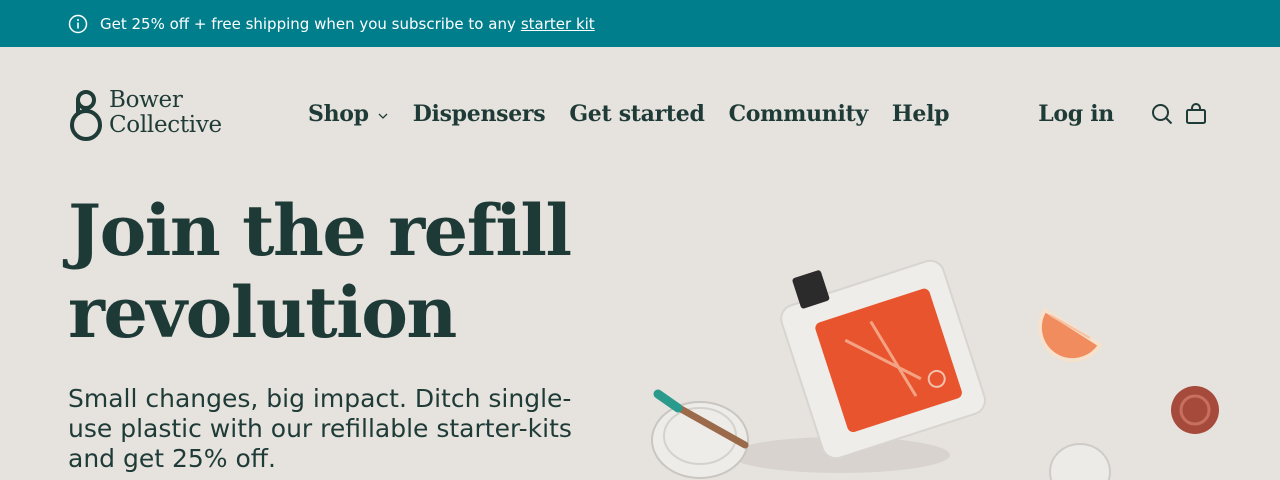 This screenshot has height=480, width=1280. I want to click on hero-title: Join the refill revolution, so click(348, 272).